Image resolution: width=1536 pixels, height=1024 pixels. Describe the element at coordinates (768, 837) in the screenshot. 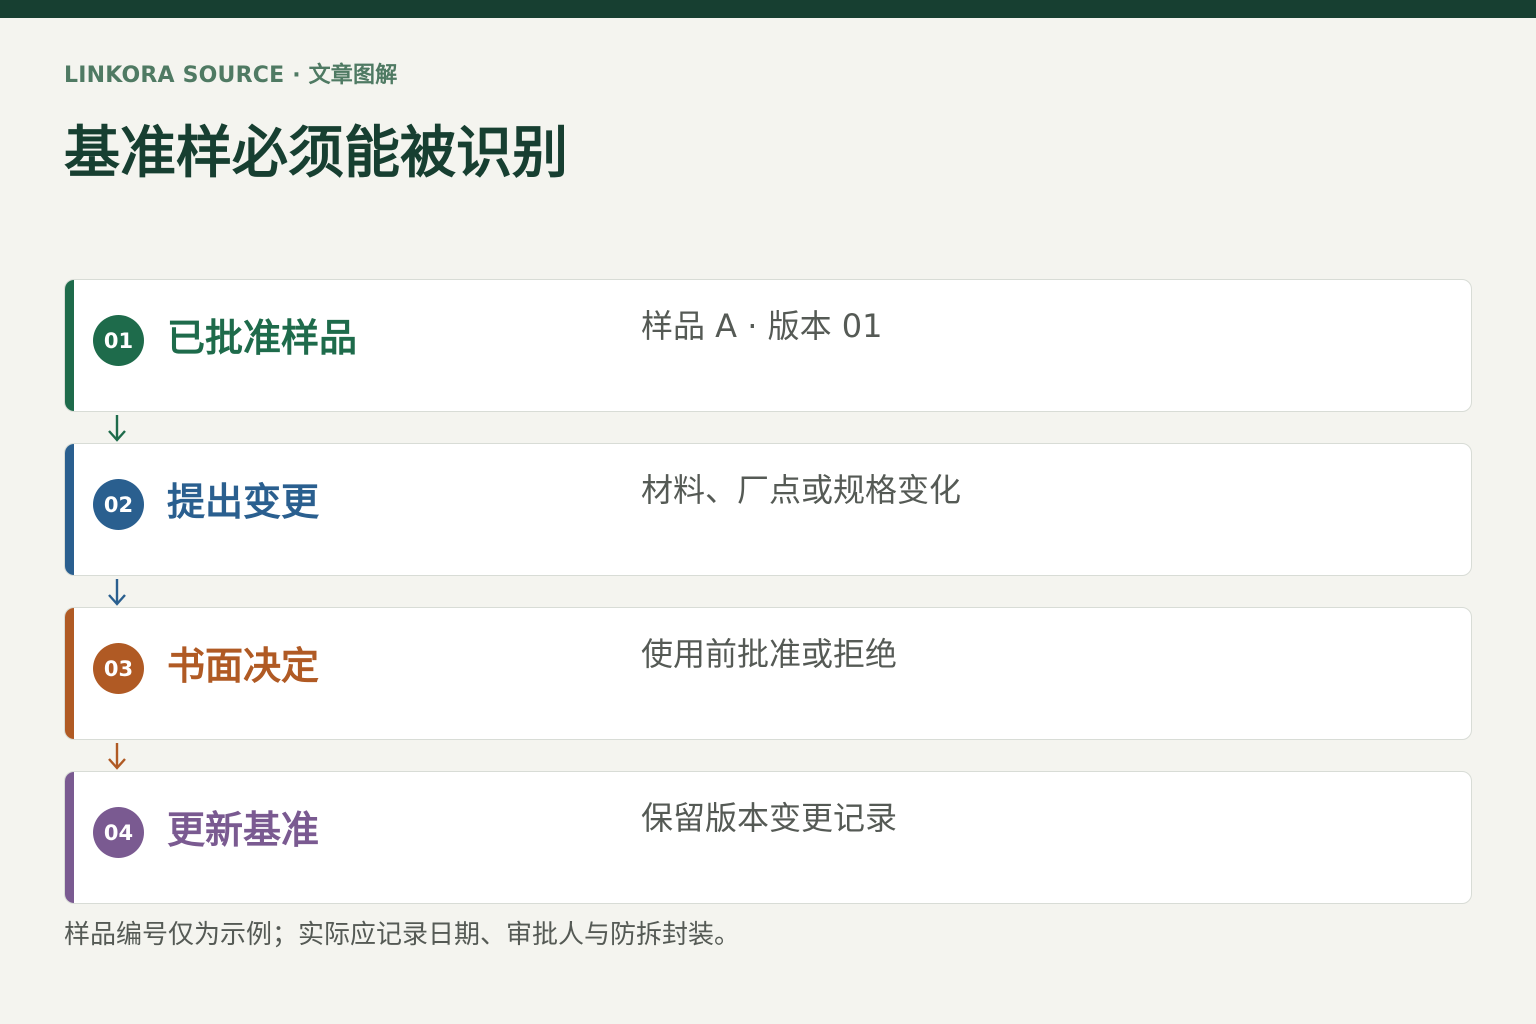

I see `step-card-4: 04 更新基准 保留版本变更记录` at that location.